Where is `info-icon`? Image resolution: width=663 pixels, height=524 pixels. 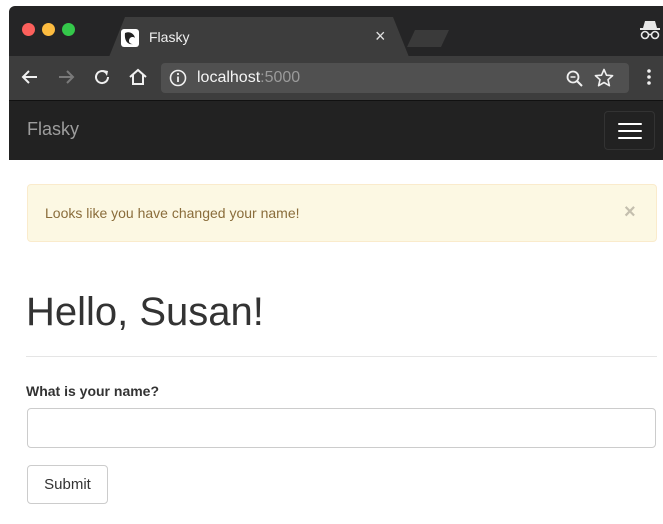 info-icon is located at coordinates (178, 78).